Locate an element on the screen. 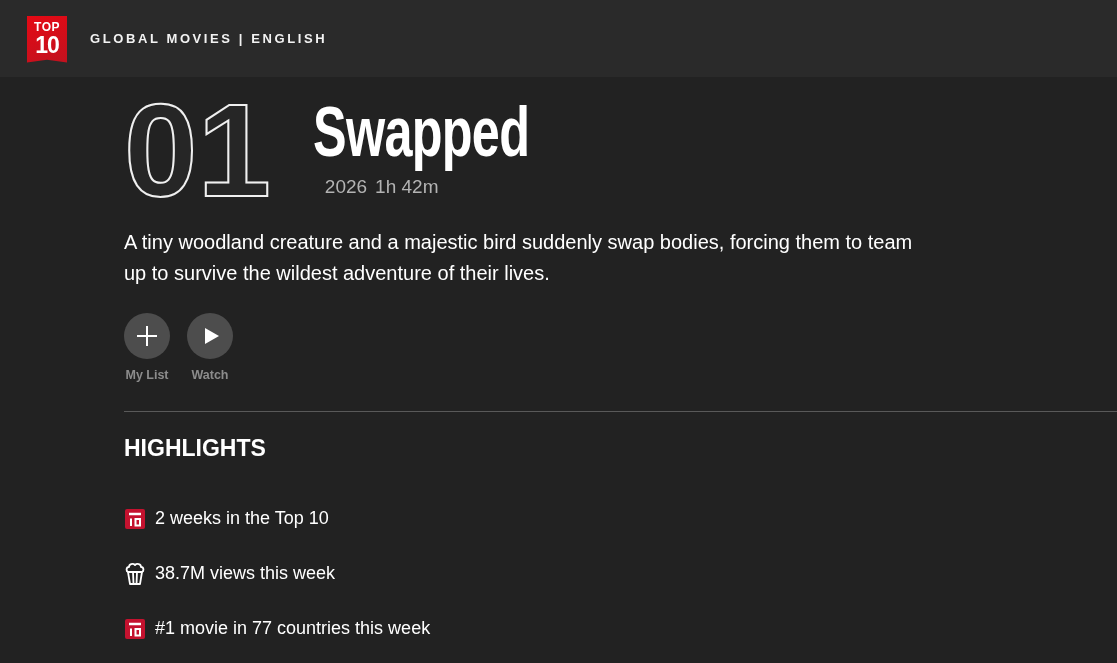  button-label: My List is located at coordinates (147, 375).